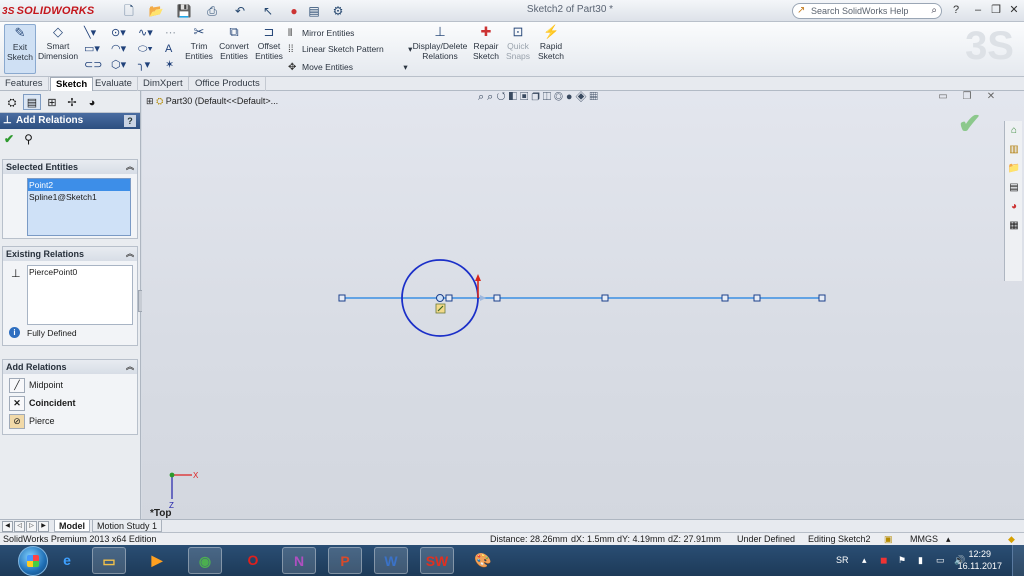  What do you see at coordinates (294, 11) in the screenshot?
I see `rebuild-icon: ●` at bounding box center [294, 11].